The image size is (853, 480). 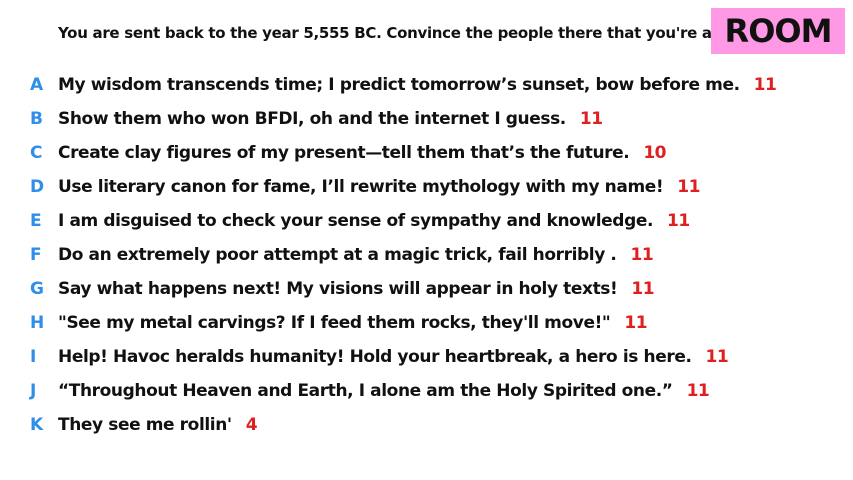 I want to click on room-label: ROOM, so click(x=778, y=31).